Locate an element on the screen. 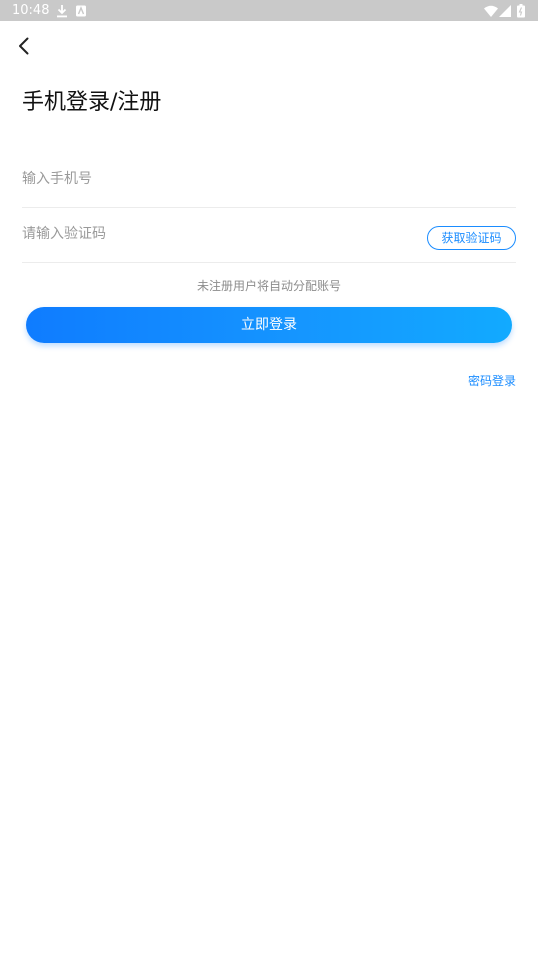  battery-icon is located at coordinates (521, 12).